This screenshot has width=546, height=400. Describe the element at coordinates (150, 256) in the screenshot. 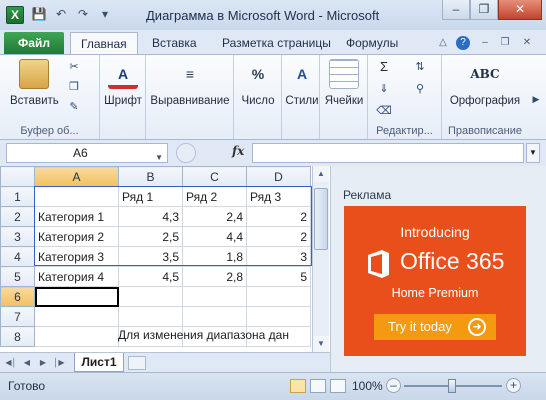

I see `cell: 3,5` at that location.